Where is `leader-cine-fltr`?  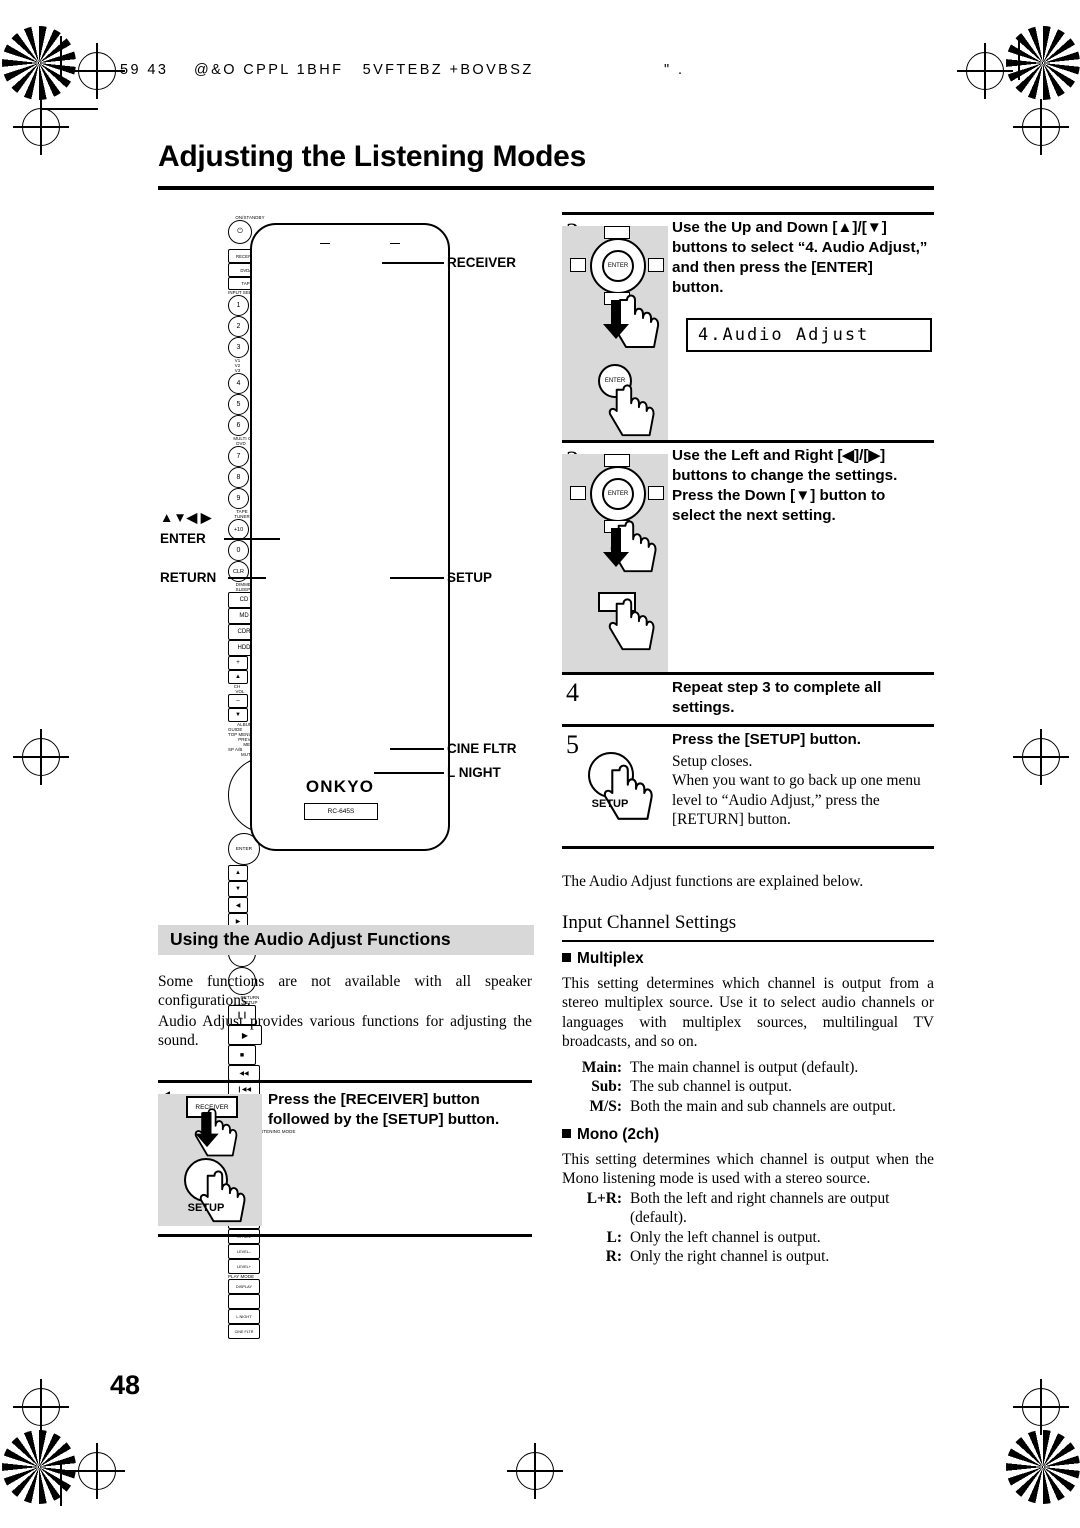 leader-cine-fltr is located at coordinates (417, 749).